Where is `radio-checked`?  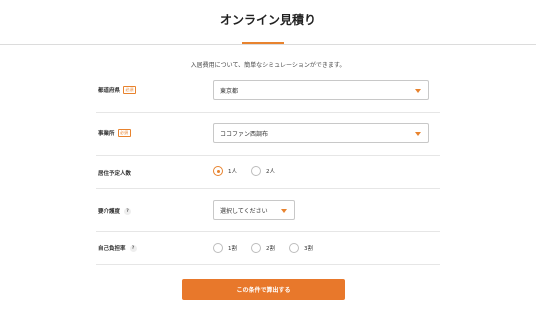 radio-checked is located at coordinates (218, 171).